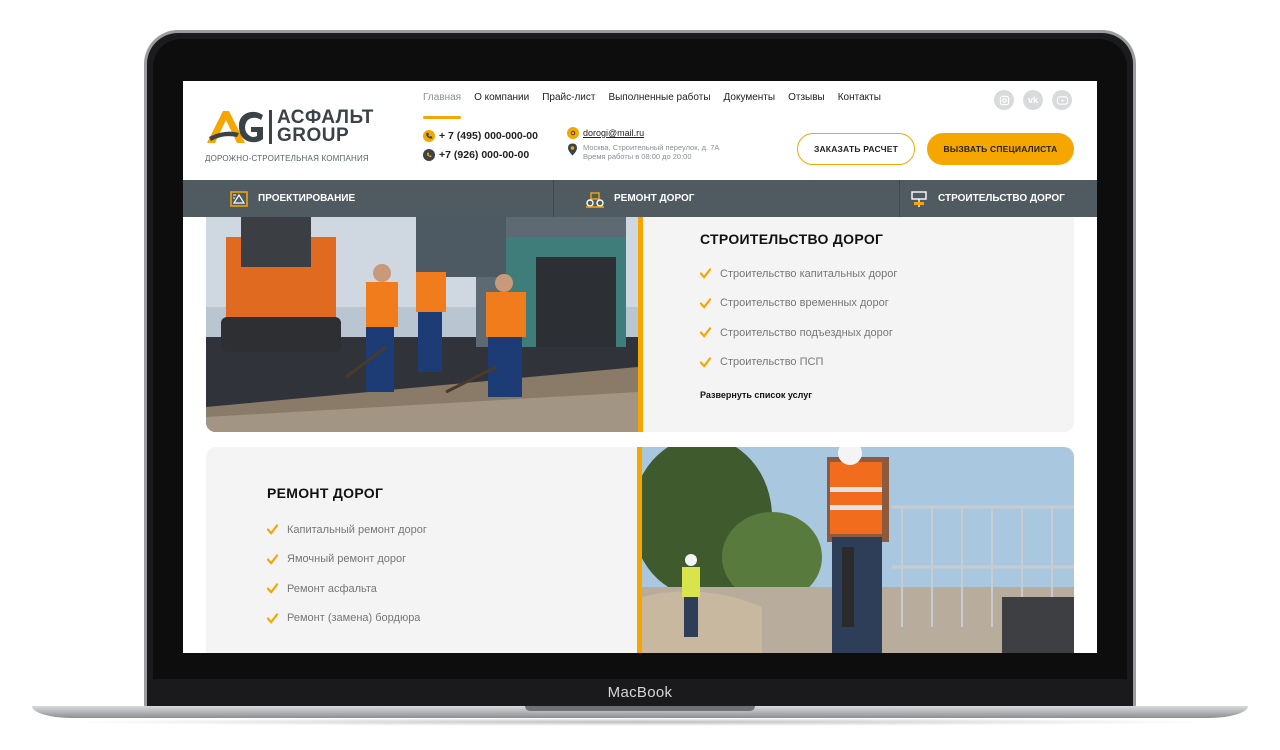 The image size is (1280, 750). Describe the element at coordinates (1001, 198) in the screenshot. I see `service-tab-construction-label: СТРОИТЕЛЬСТВО ДОРОГ` at that location.